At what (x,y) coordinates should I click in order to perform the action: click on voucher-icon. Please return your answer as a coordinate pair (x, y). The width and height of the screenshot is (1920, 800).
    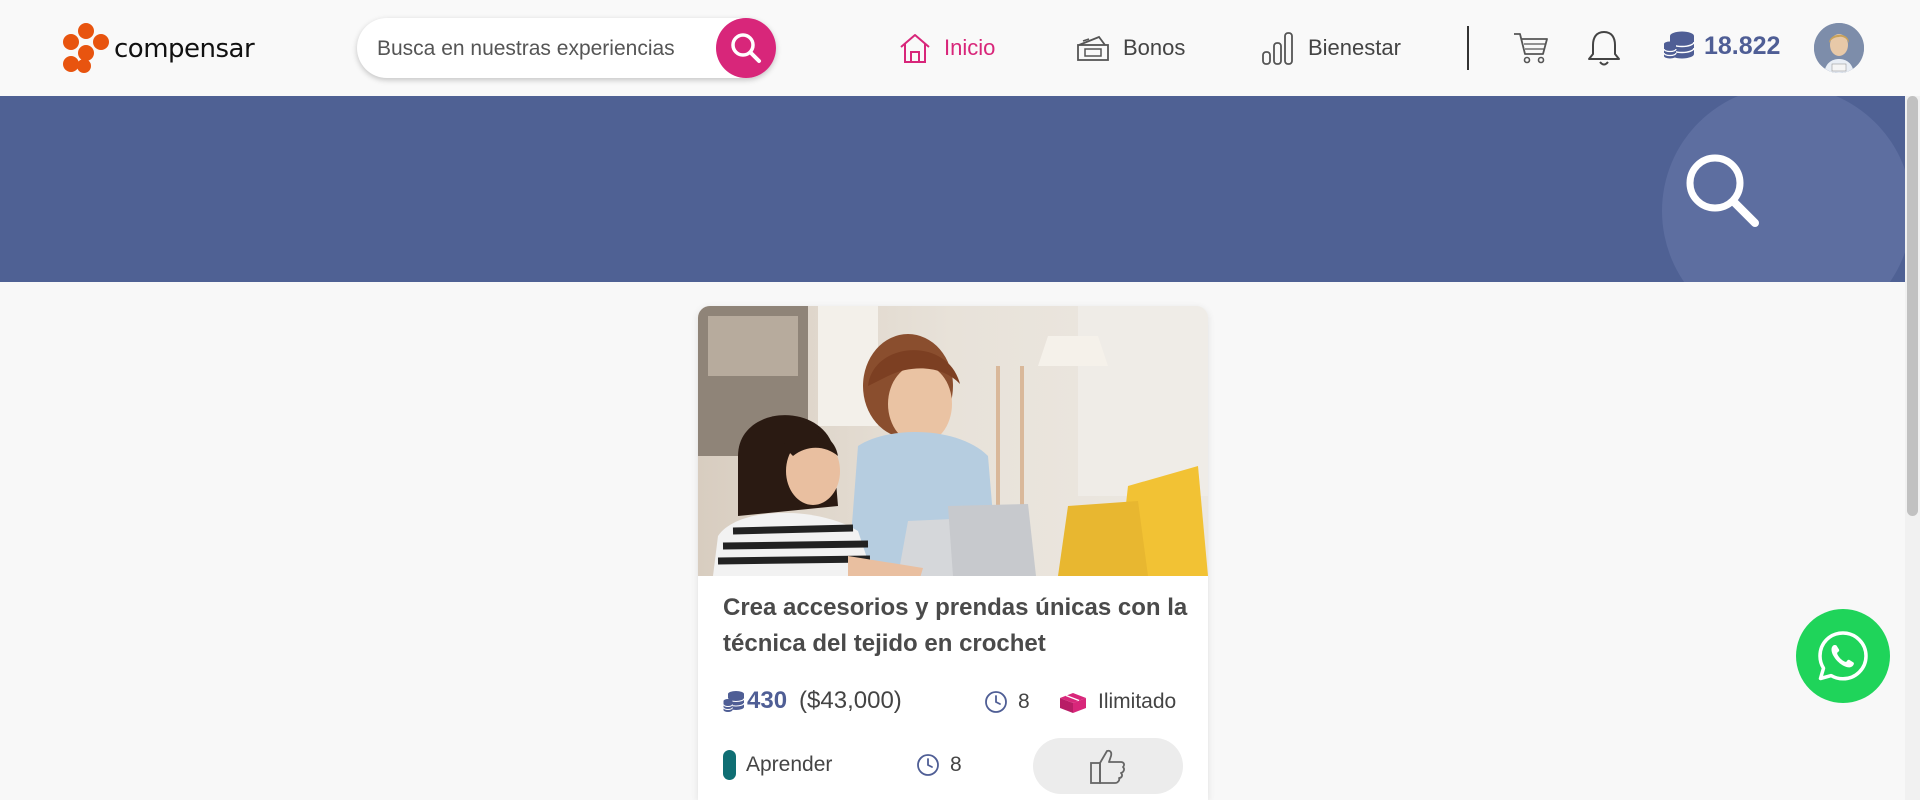
    Looking at the image, I should click on (1093, 48).